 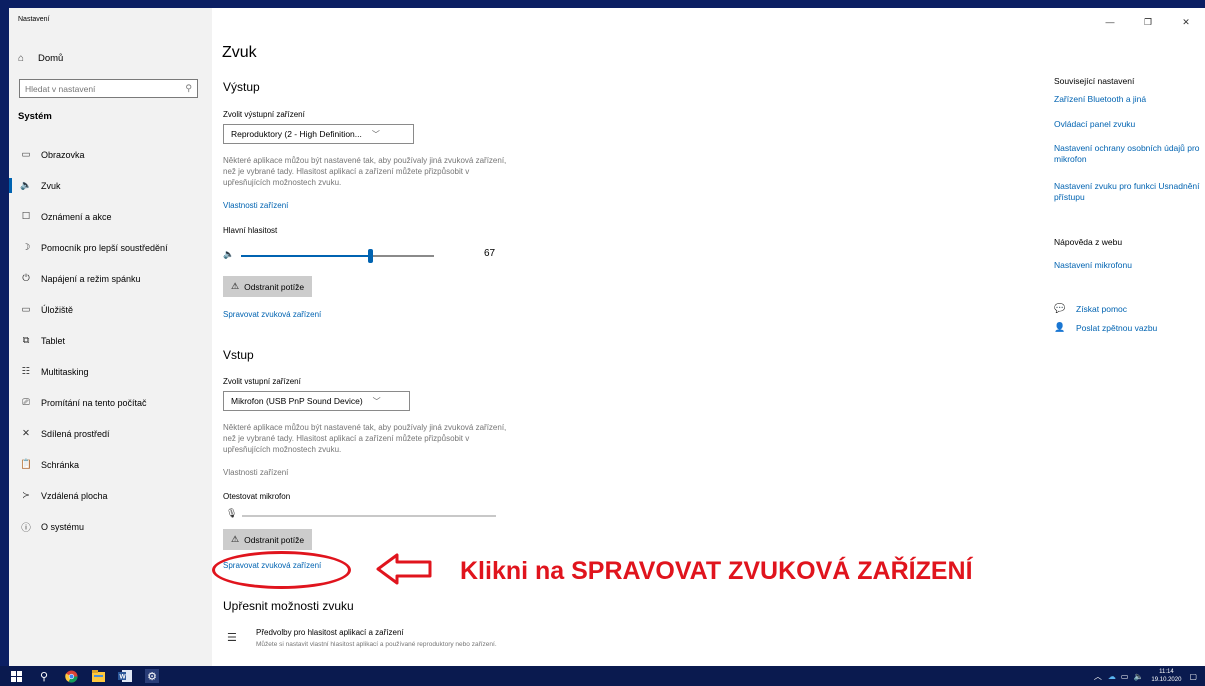 I want to click on close-button: ✕, so click(x=1186, y=22).